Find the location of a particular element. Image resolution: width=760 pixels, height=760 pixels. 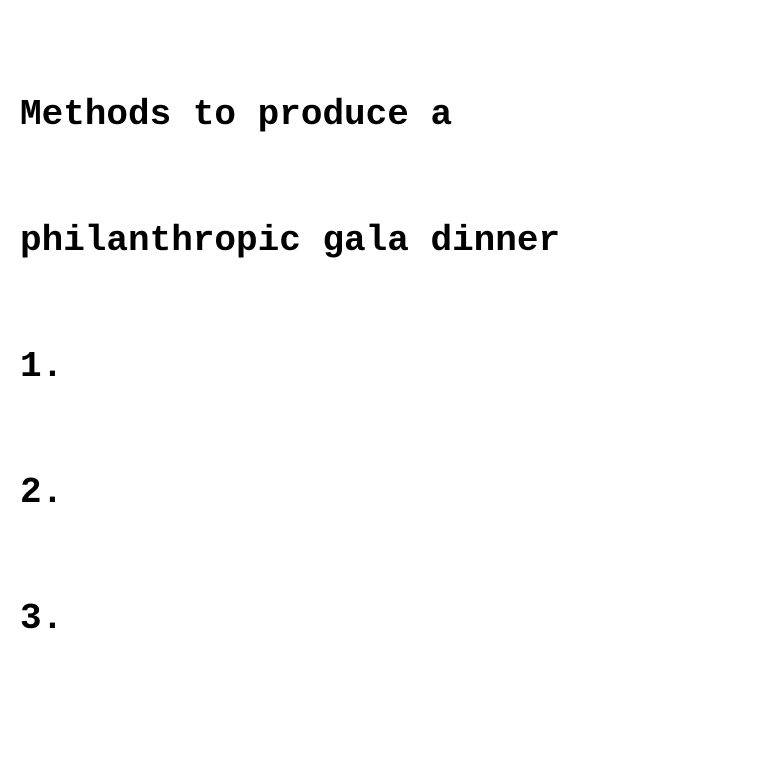

list-item-2: 2. is located at coordinates (42, 492).